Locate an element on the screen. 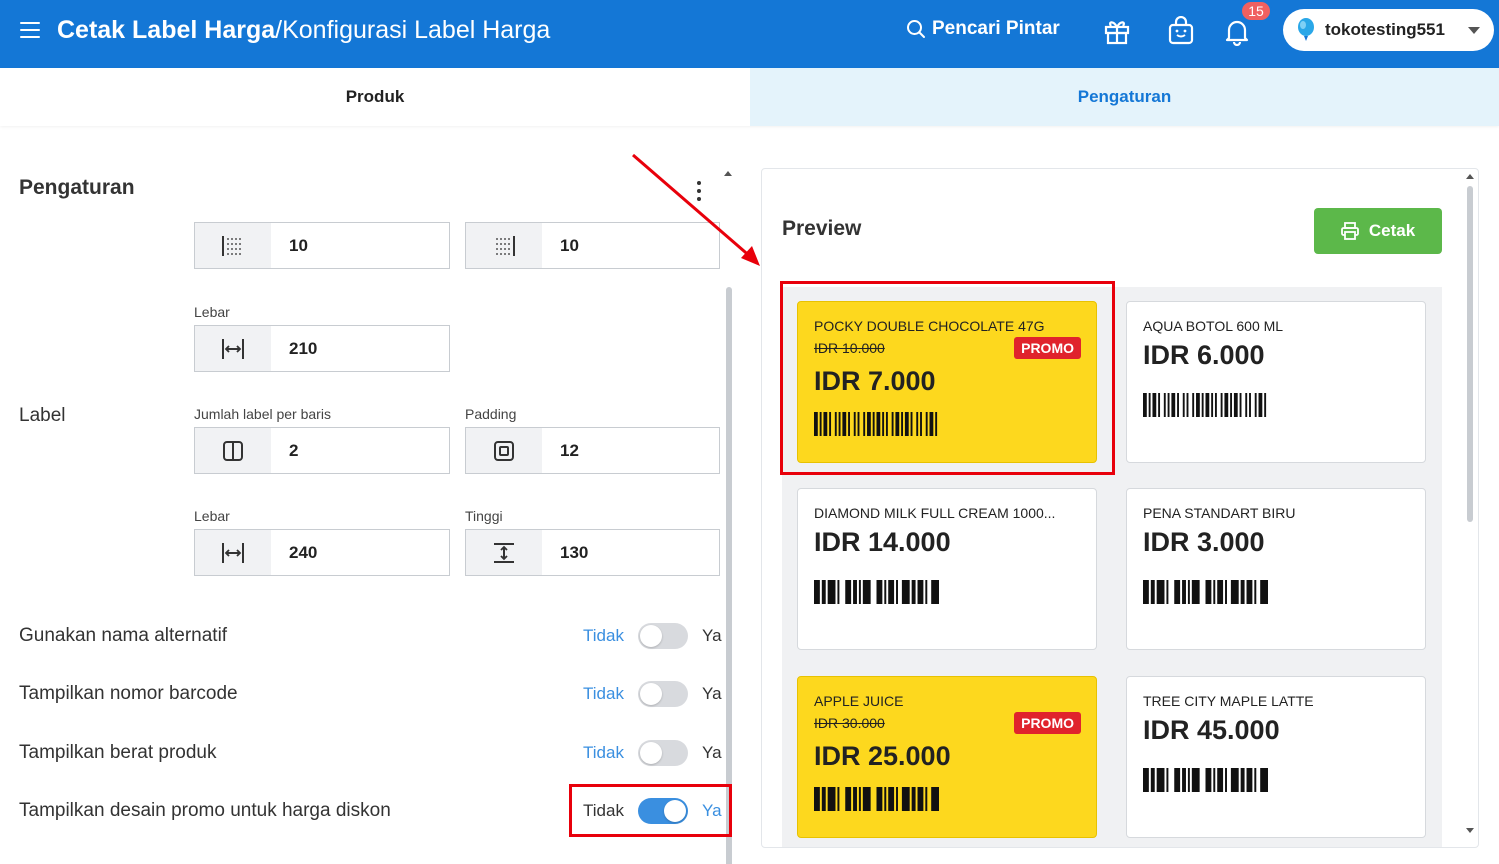 The width and height of the screenshot is (1499, 864). label-height-field: 130 is located at coordinates (592, 552).